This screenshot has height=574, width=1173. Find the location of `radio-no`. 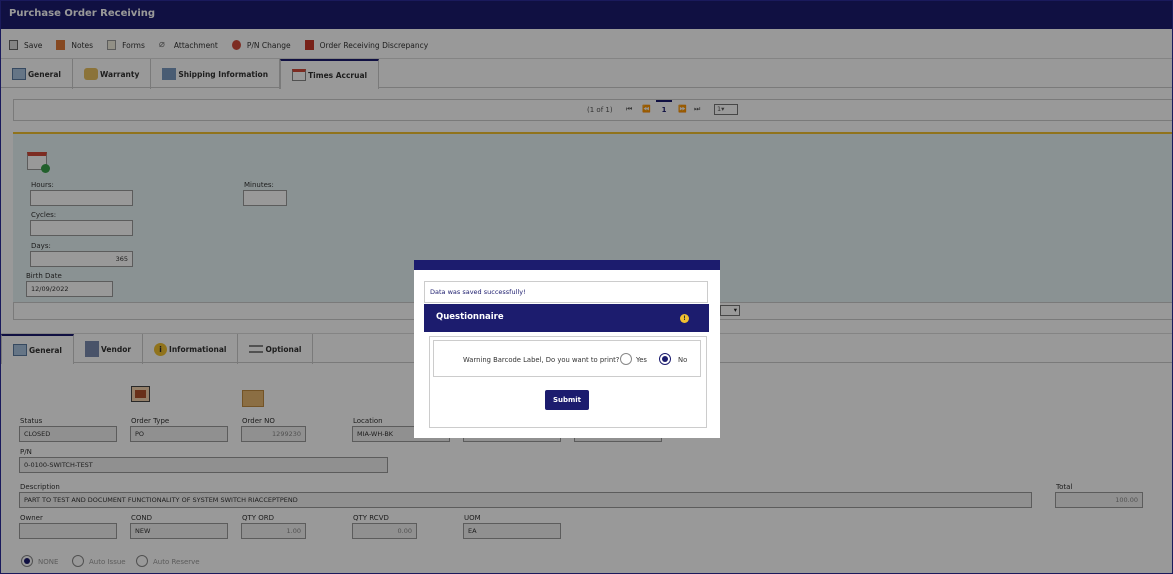

radio-no is located at coordinates (665, 359).